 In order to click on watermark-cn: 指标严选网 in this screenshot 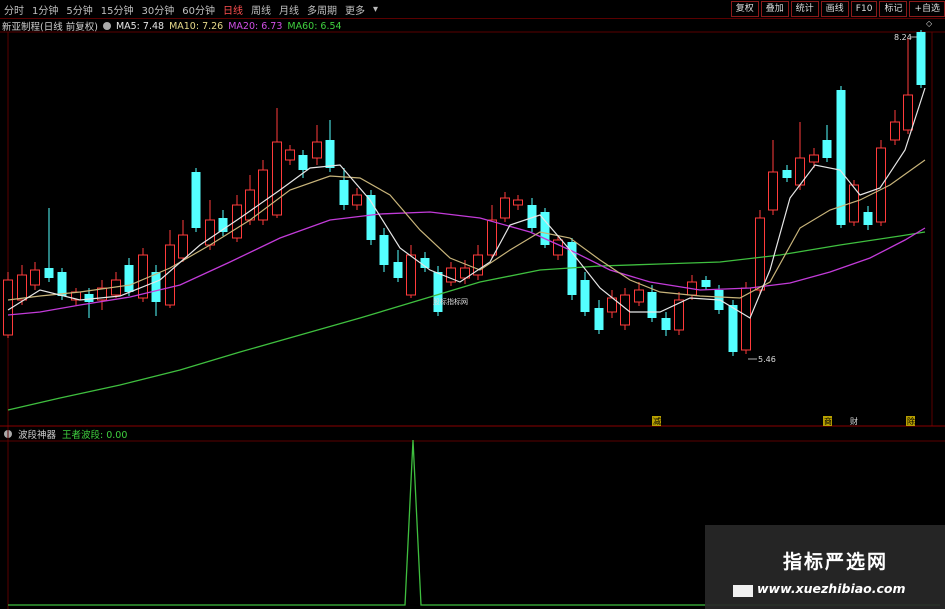, I will do `click(836, 562)`.